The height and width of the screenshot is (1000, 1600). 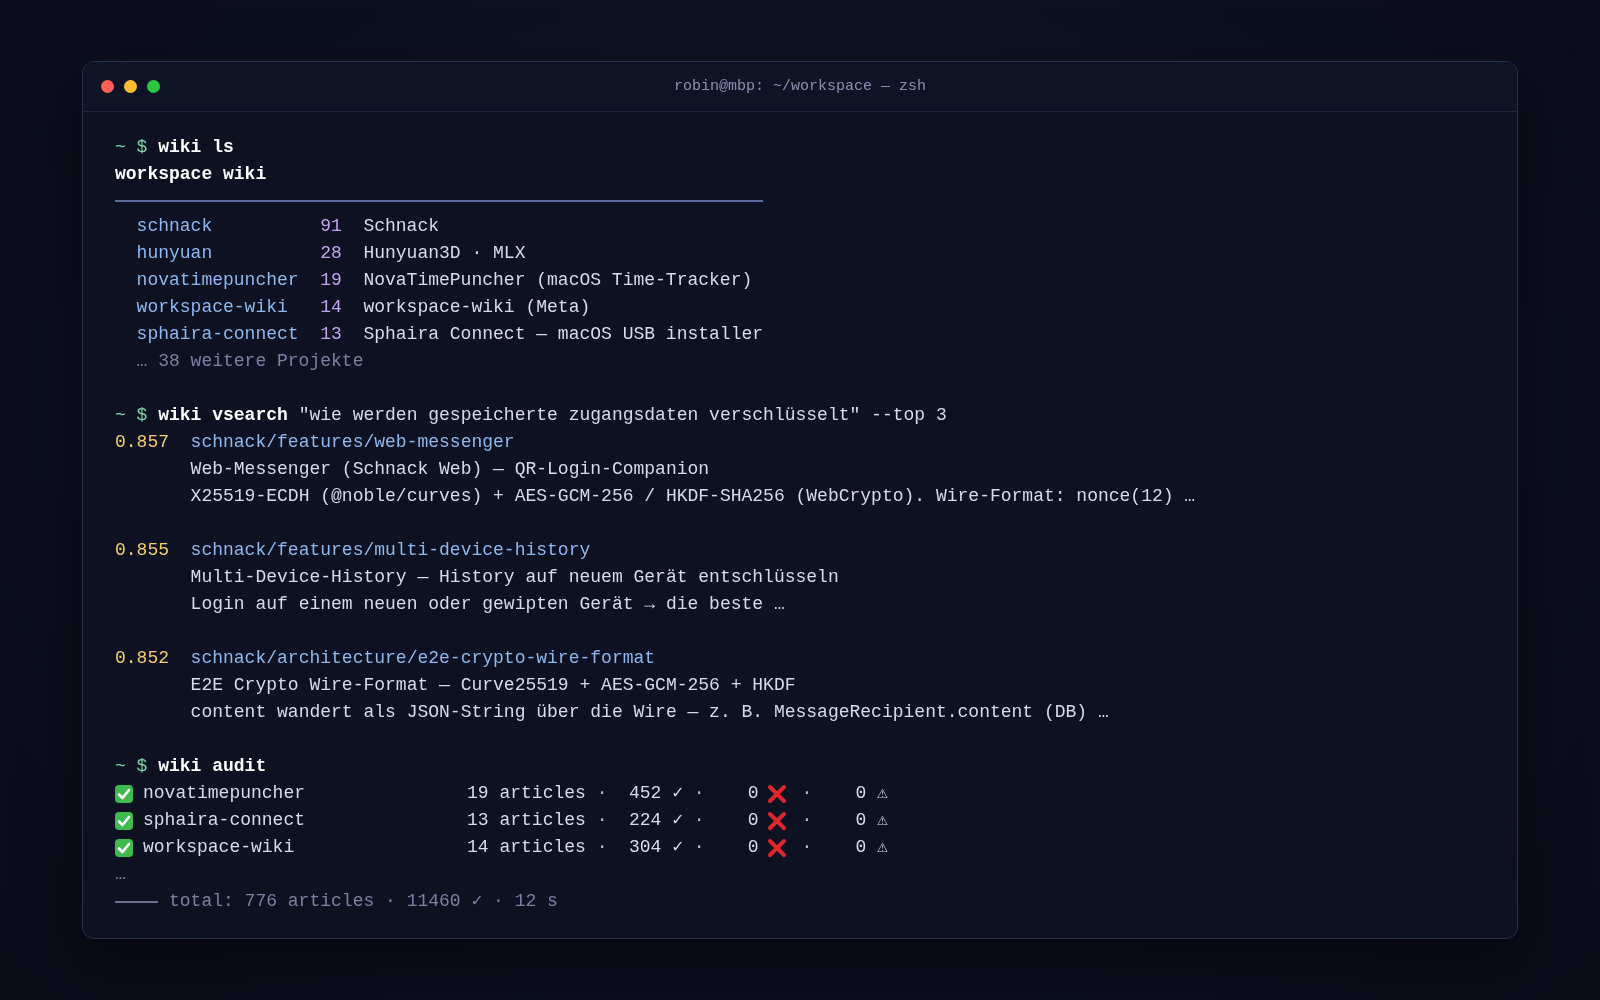 I want to click on project-title: NovaTimePuncher (macOS Time-Tracker), so click(x=558, y=280).